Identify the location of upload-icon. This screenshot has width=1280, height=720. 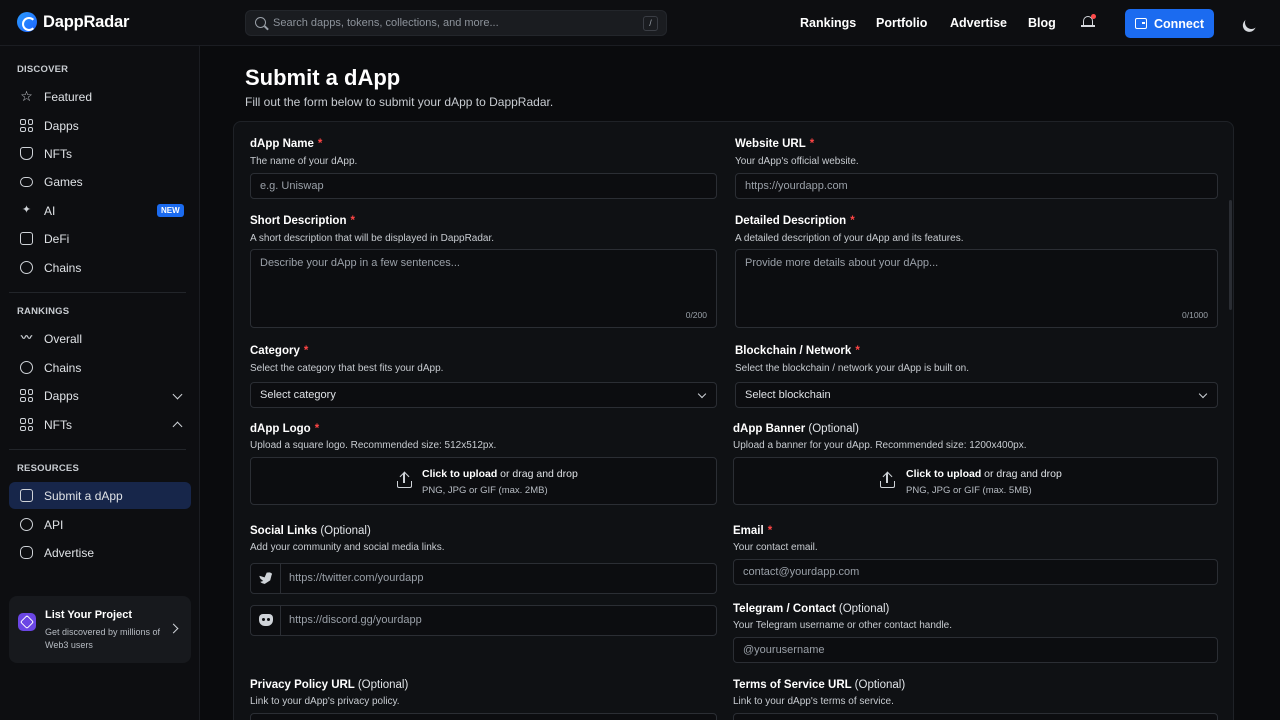
(887, 479).